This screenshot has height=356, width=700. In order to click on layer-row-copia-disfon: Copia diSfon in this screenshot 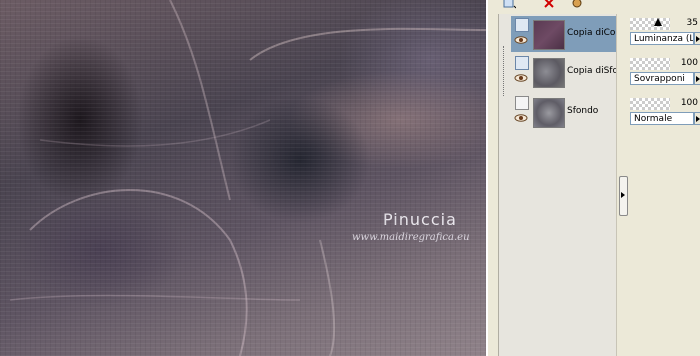, I will do `click(564, 72)`.